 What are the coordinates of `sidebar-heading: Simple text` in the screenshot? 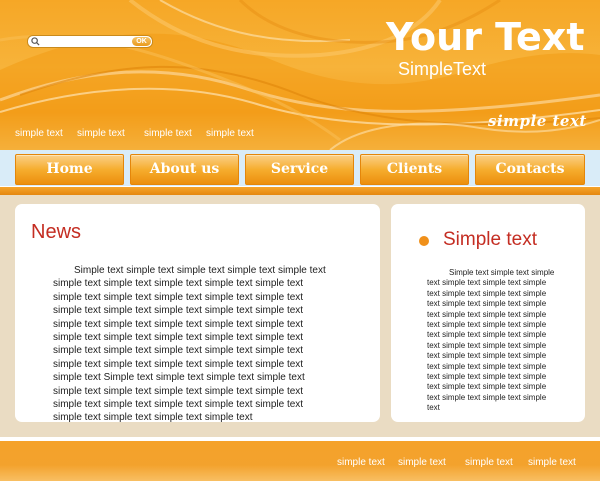 It's located at (490, 239).